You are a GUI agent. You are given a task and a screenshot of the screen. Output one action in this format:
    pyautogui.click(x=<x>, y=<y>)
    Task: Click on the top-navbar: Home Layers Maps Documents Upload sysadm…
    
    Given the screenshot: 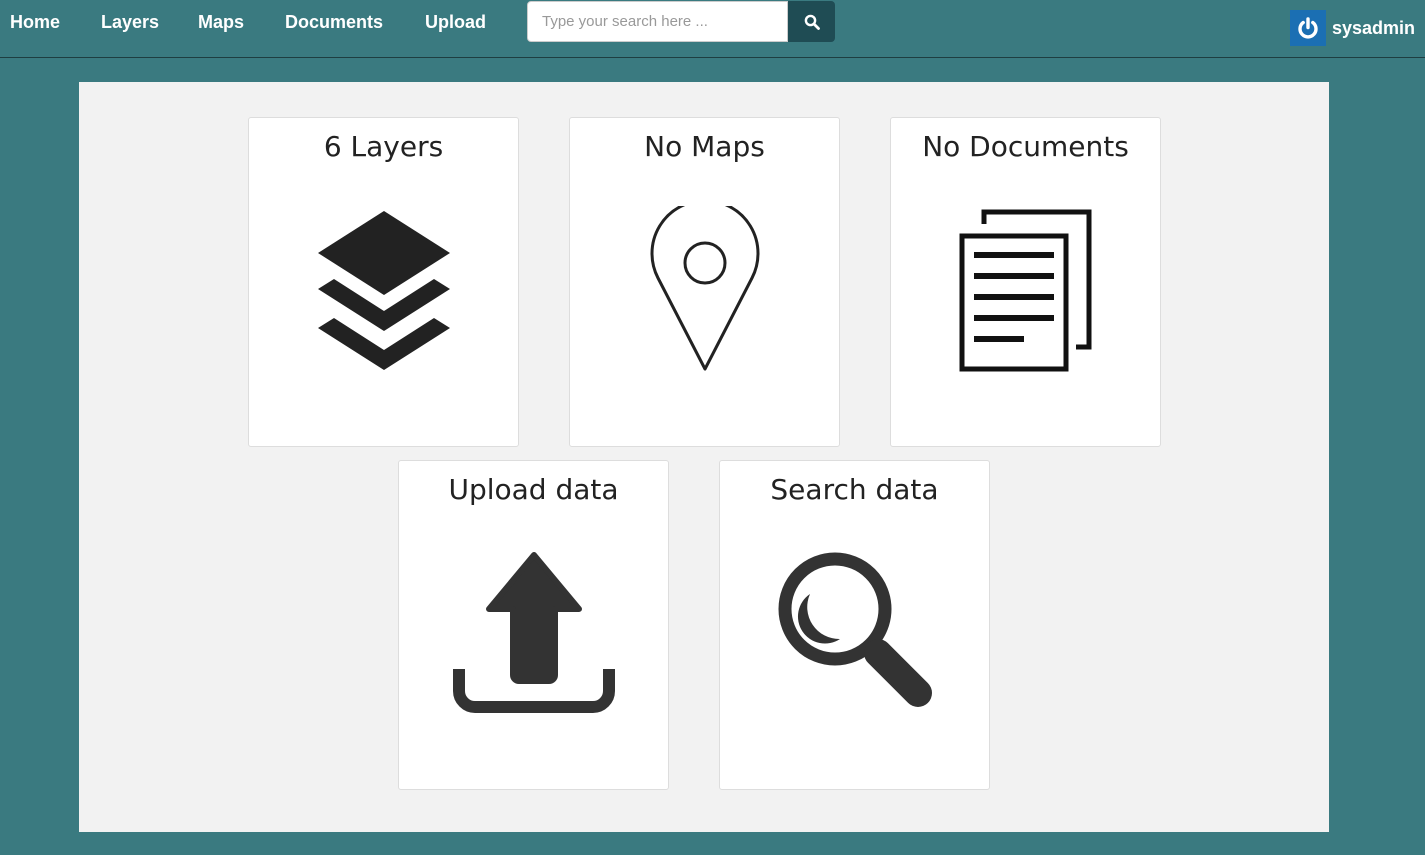 What is the action you would take?
    pyautogui.click(x=712, y=29)
    